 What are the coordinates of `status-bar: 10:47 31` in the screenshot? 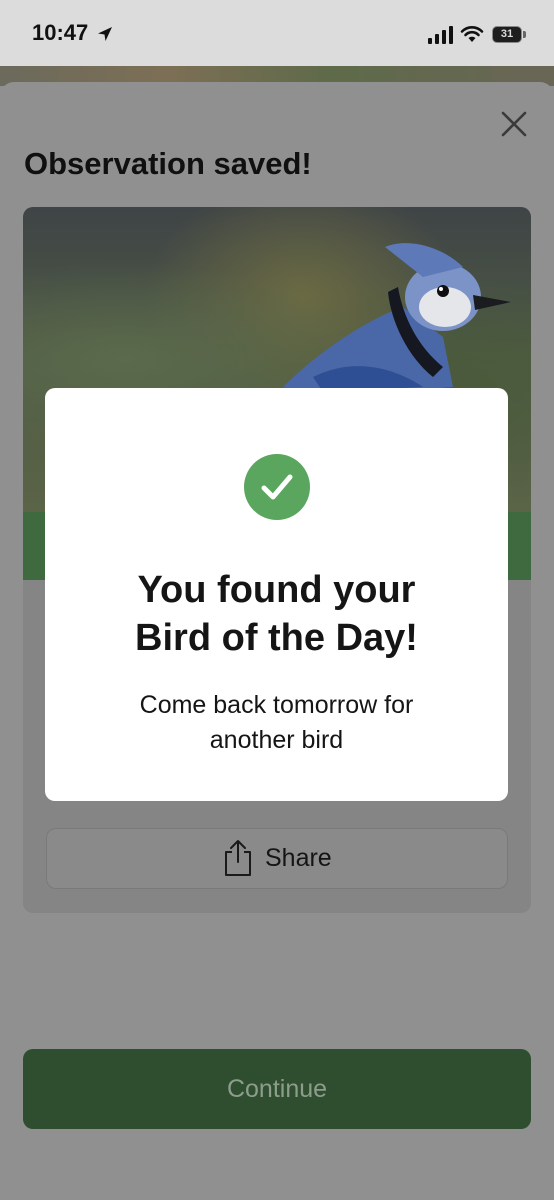 It's located at (277, 33).